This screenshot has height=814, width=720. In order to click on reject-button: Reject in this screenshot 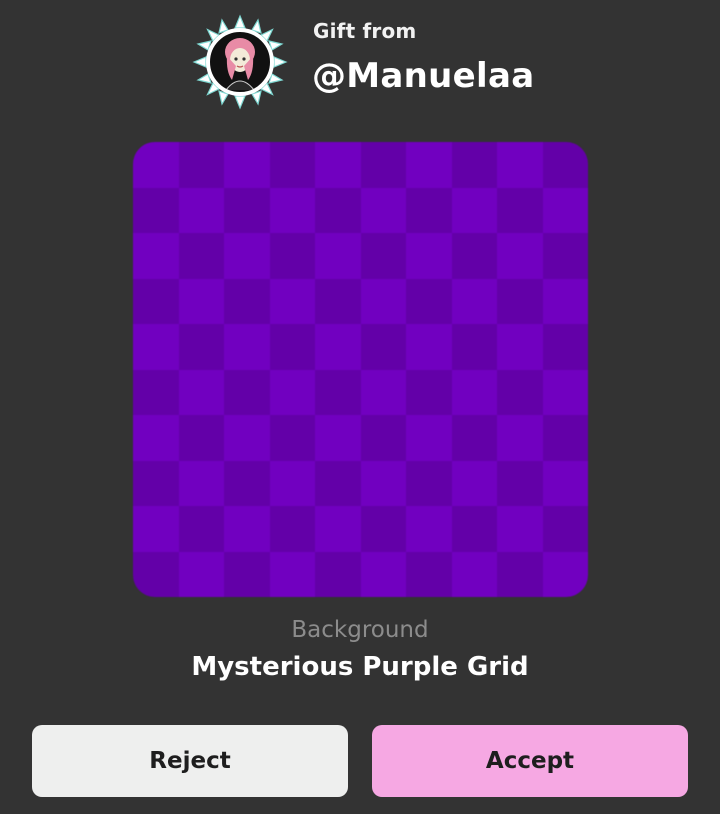, I will do `click(190, 761)`.